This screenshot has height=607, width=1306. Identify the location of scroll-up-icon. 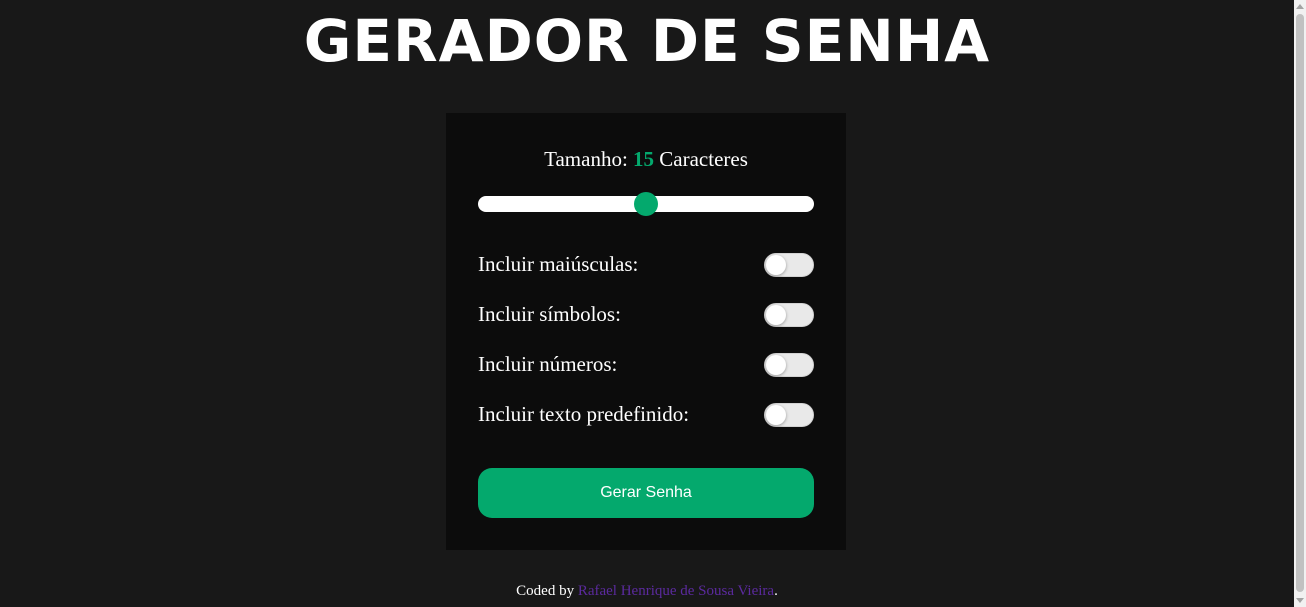
(1300, 6).